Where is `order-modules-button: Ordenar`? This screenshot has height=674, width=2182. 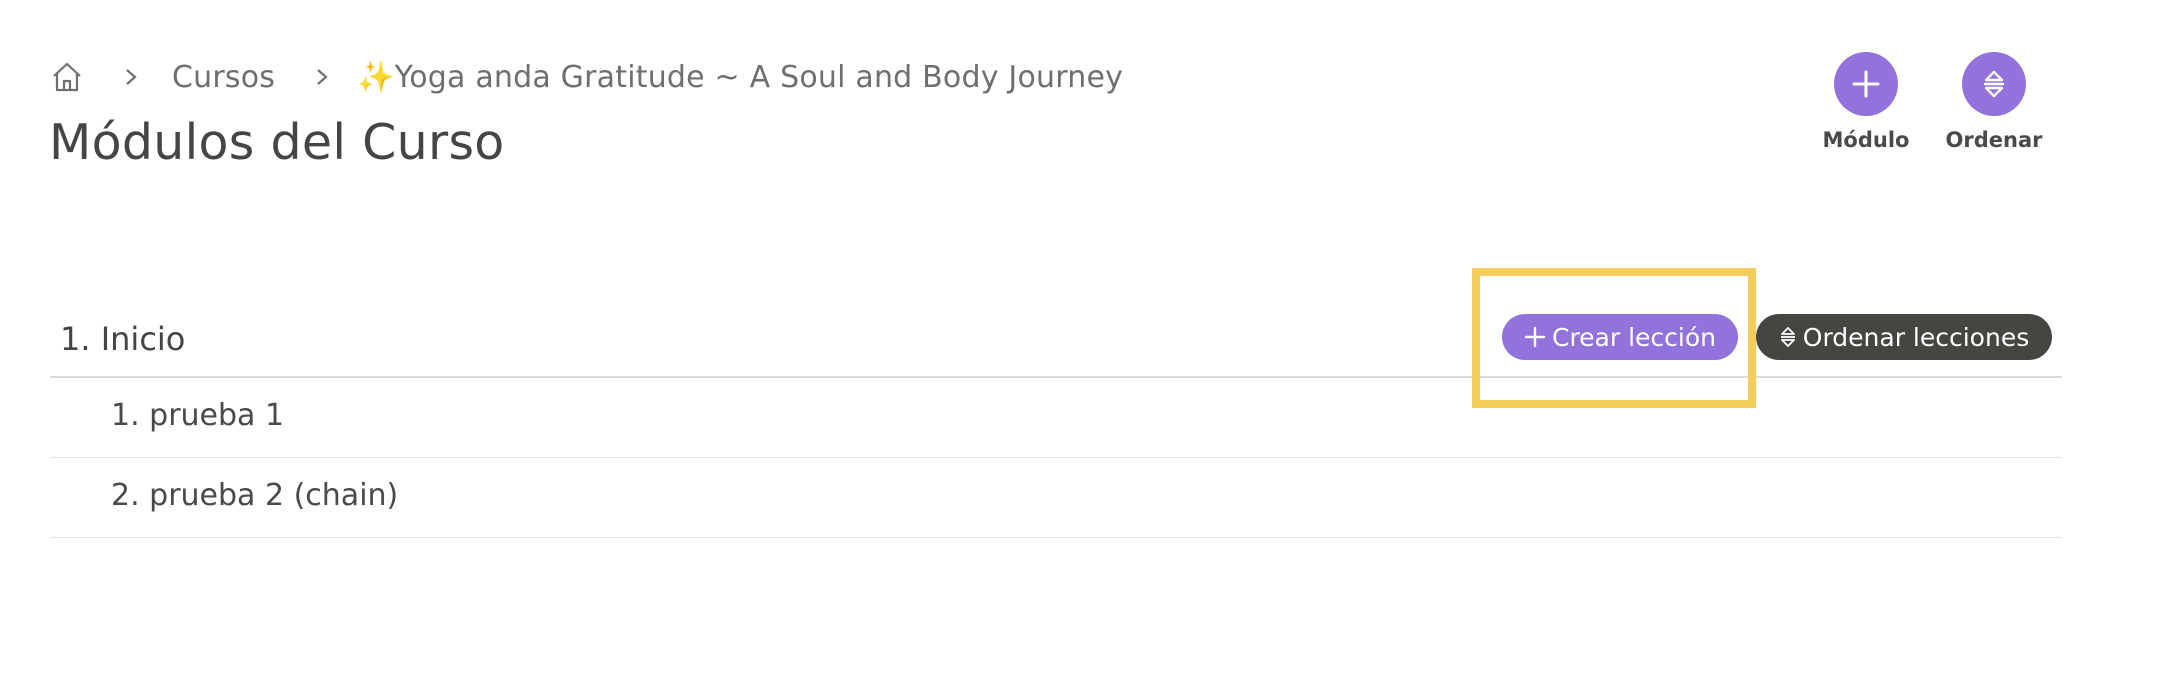 order-modules-button: Ordenar is located at coordinates (1994, 102).